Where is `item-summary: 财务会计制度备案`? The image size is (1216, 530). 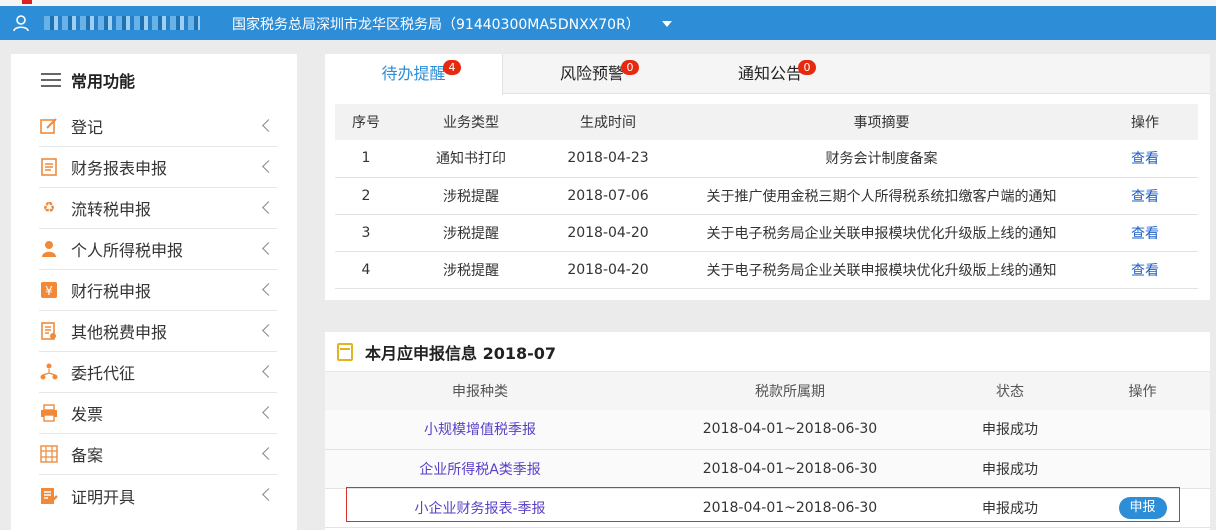
item-summary: 财务会计制度备案 is located at coordinates (881, 159).